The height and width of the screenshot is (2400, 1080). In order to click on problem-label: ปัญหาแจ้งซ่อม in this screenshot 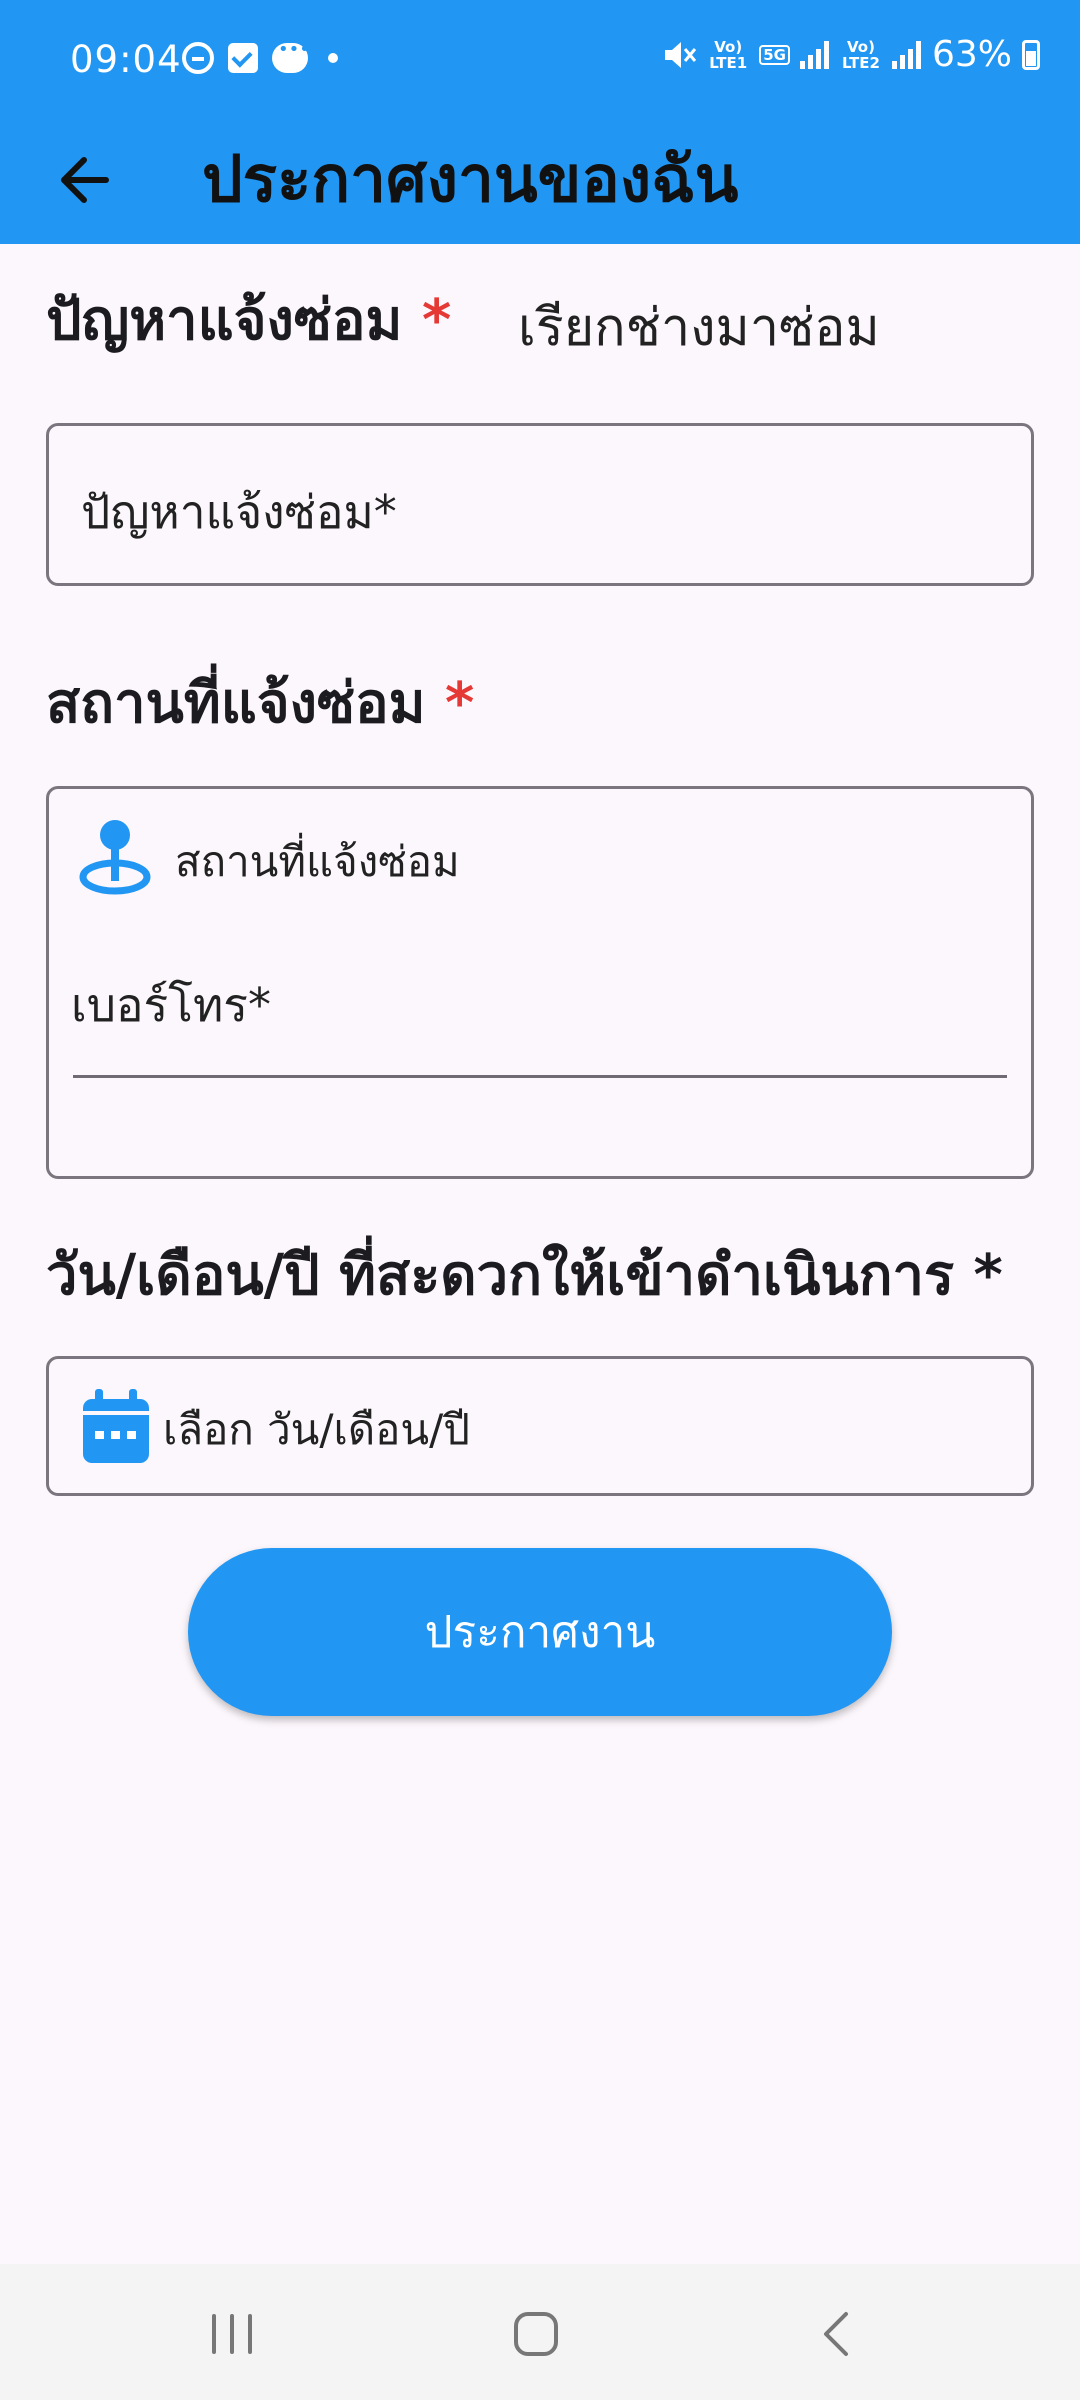, I will do `click(224, 320)`.